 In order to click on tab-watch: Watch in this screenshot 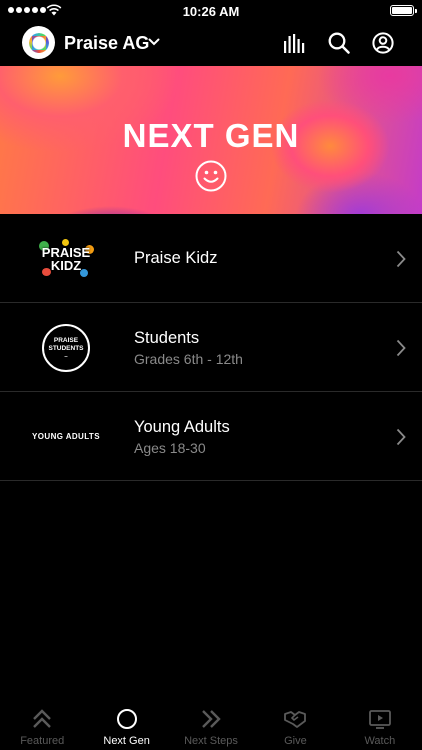, I will do `click(380, 725)`.